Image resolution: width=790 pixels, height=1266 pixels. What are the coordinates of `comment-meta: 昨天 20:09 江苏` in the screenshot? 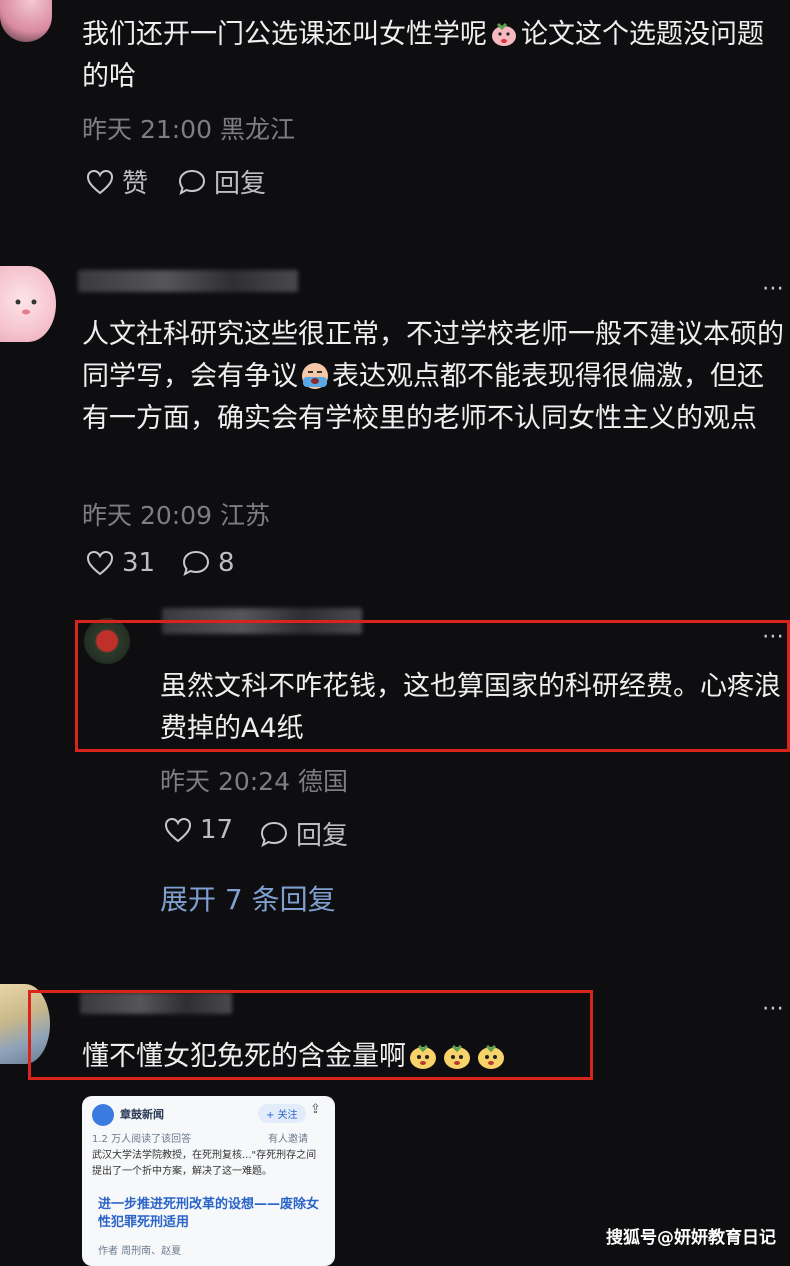 It's located at (176, 514).